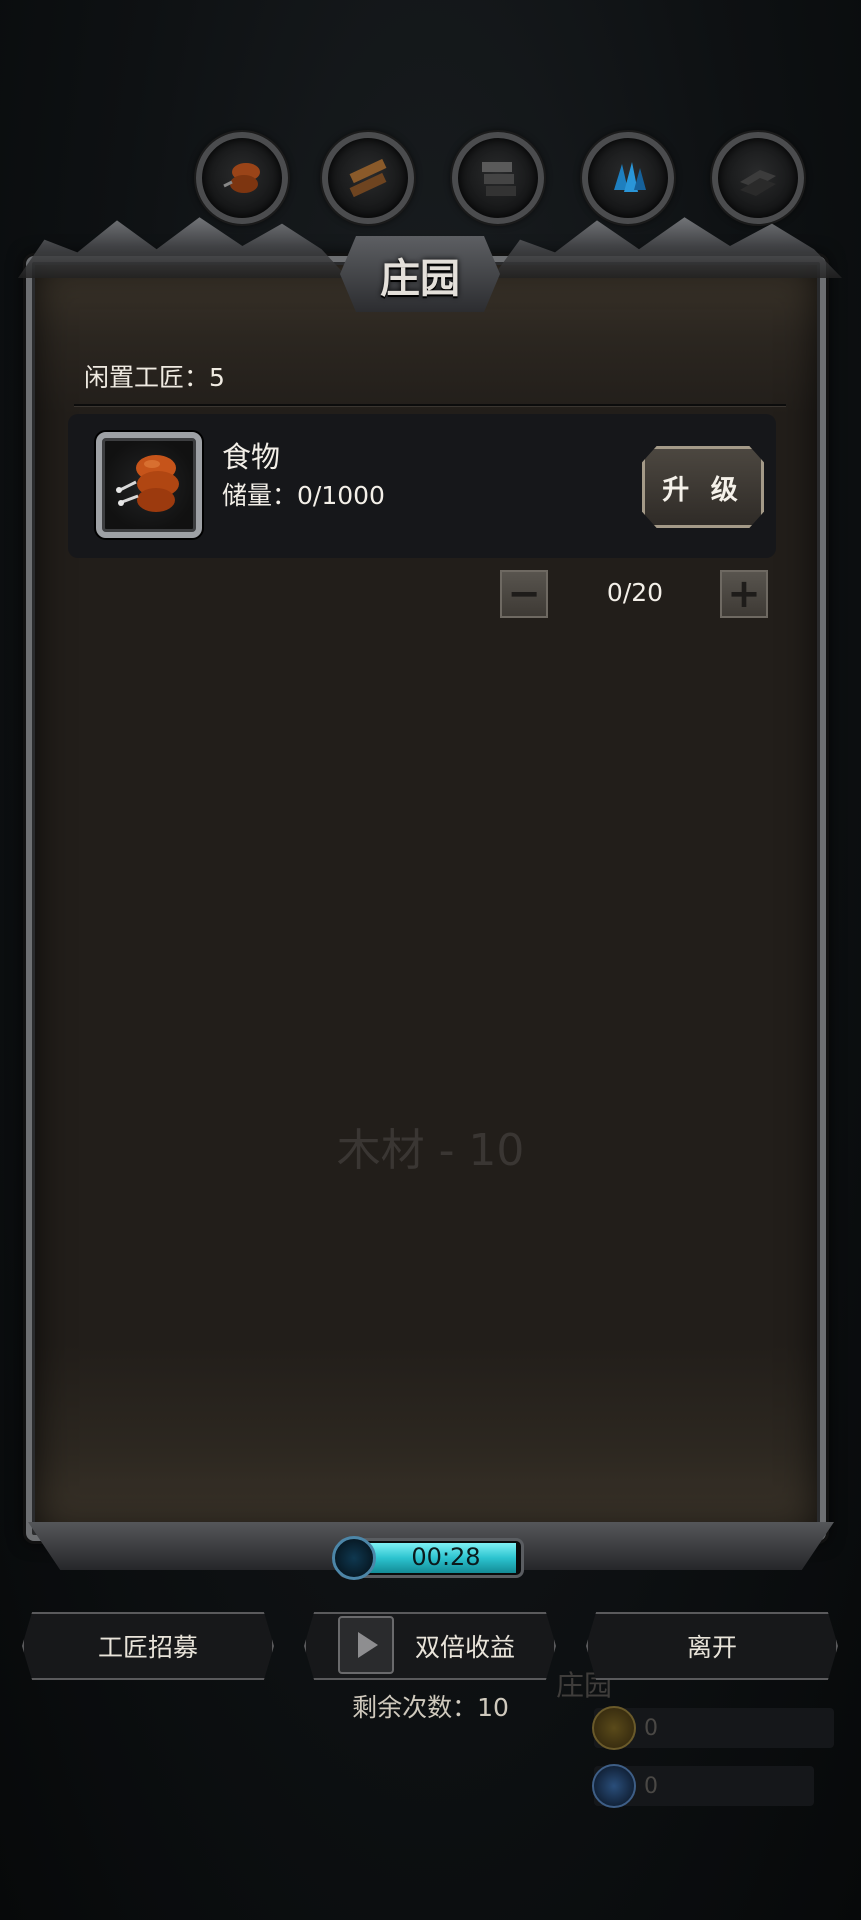  Describe the element at coordinates (430, 405) in the screenshot. I see `divider` at that location.